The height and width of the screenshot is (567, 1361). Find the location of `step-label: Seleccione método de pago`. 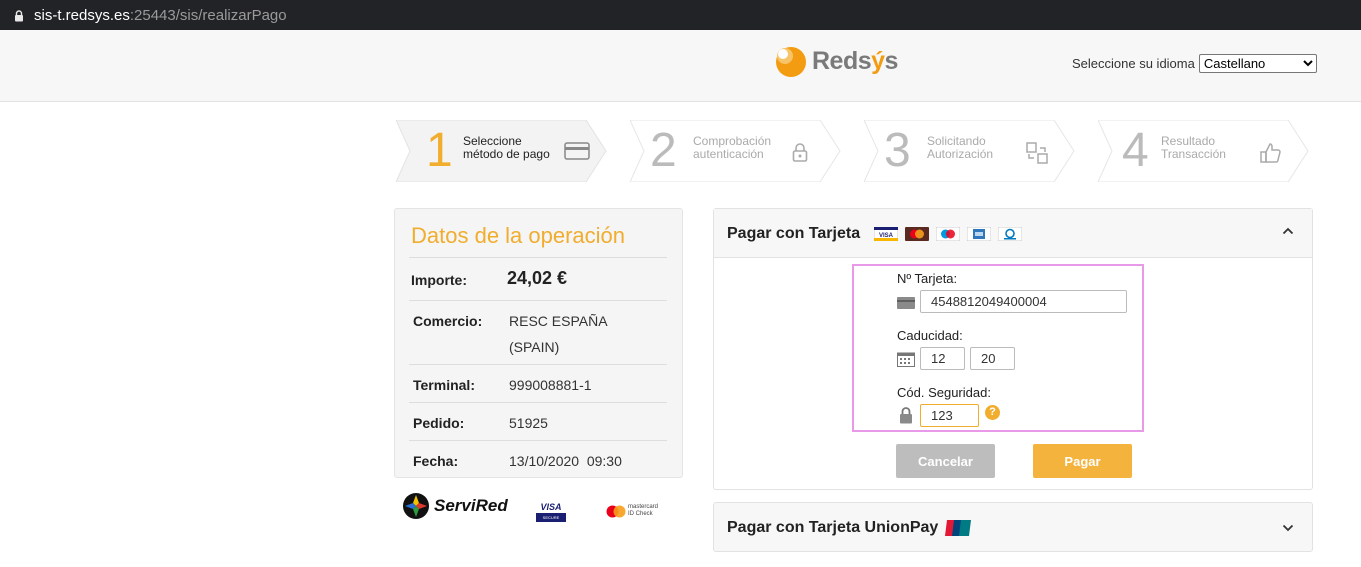

step-label: Seleccione método de pago is located at coordinates (506, 147).